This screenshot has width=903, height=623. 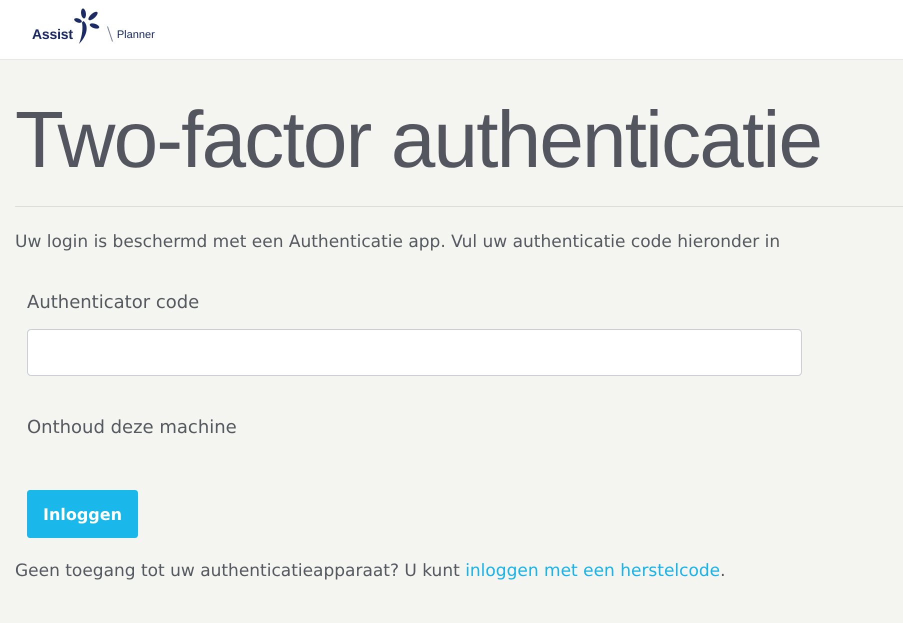 What do you see at coordinates (52, 34) in the screenshot?
I see `brand-name: Assist` at bounding box center [52, 34].